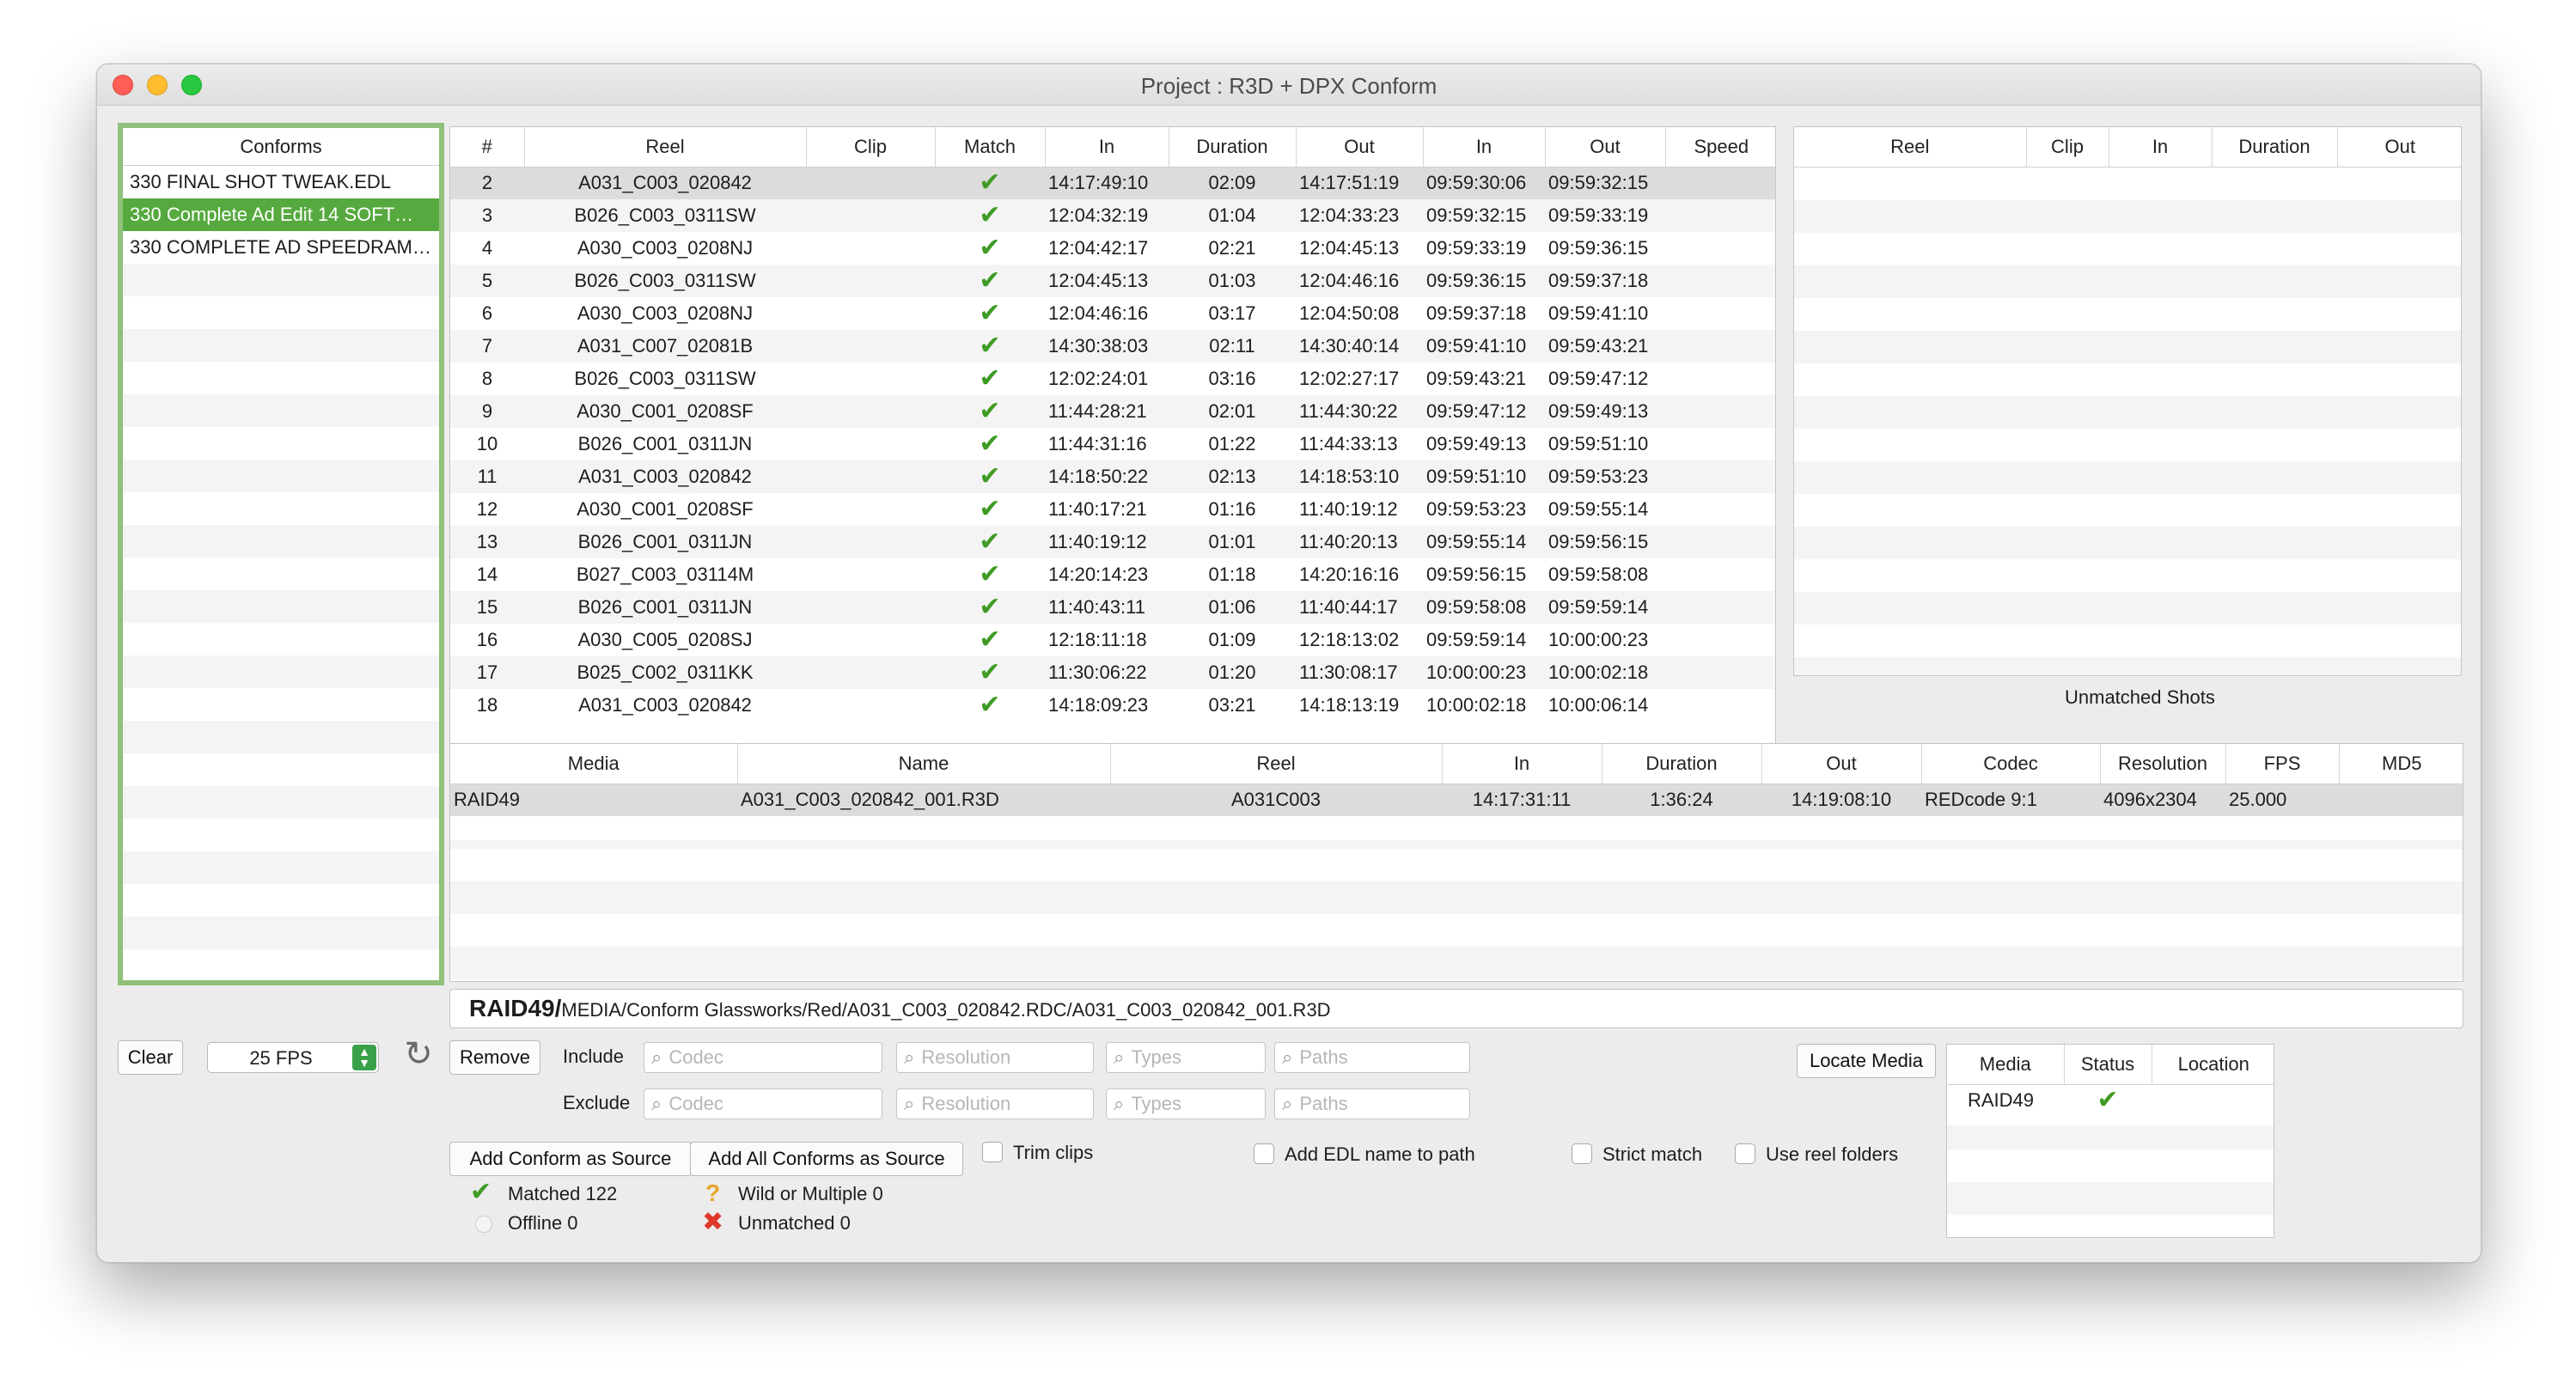 This screenshot has width=2576, height=1390. I want to click on location-column-header: Location, so click(2213, 1065).